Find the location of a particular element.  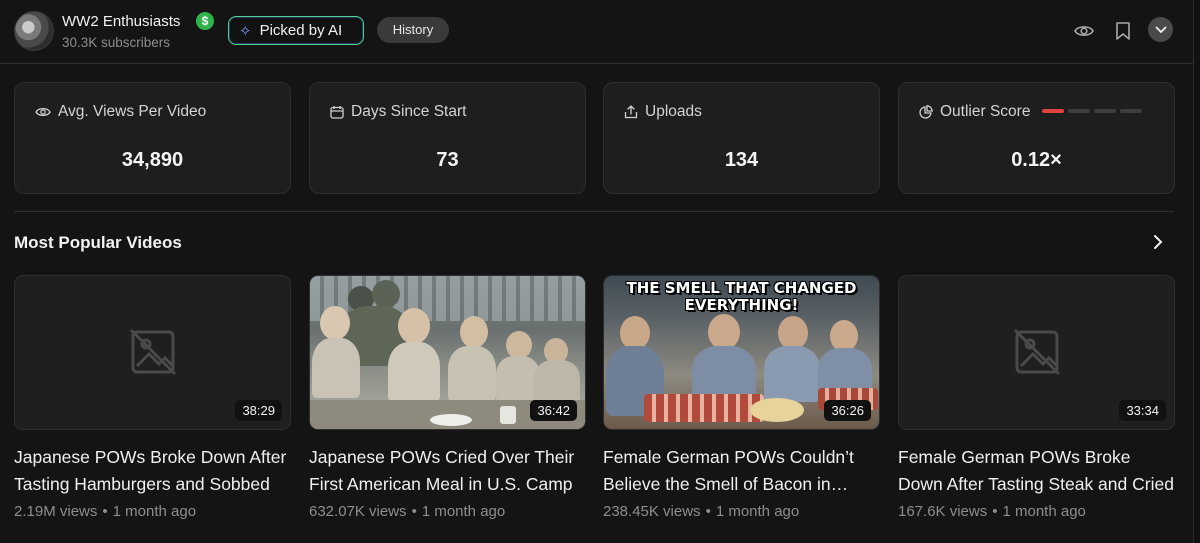

outlier-meter is located at coordinates (1092, 111).